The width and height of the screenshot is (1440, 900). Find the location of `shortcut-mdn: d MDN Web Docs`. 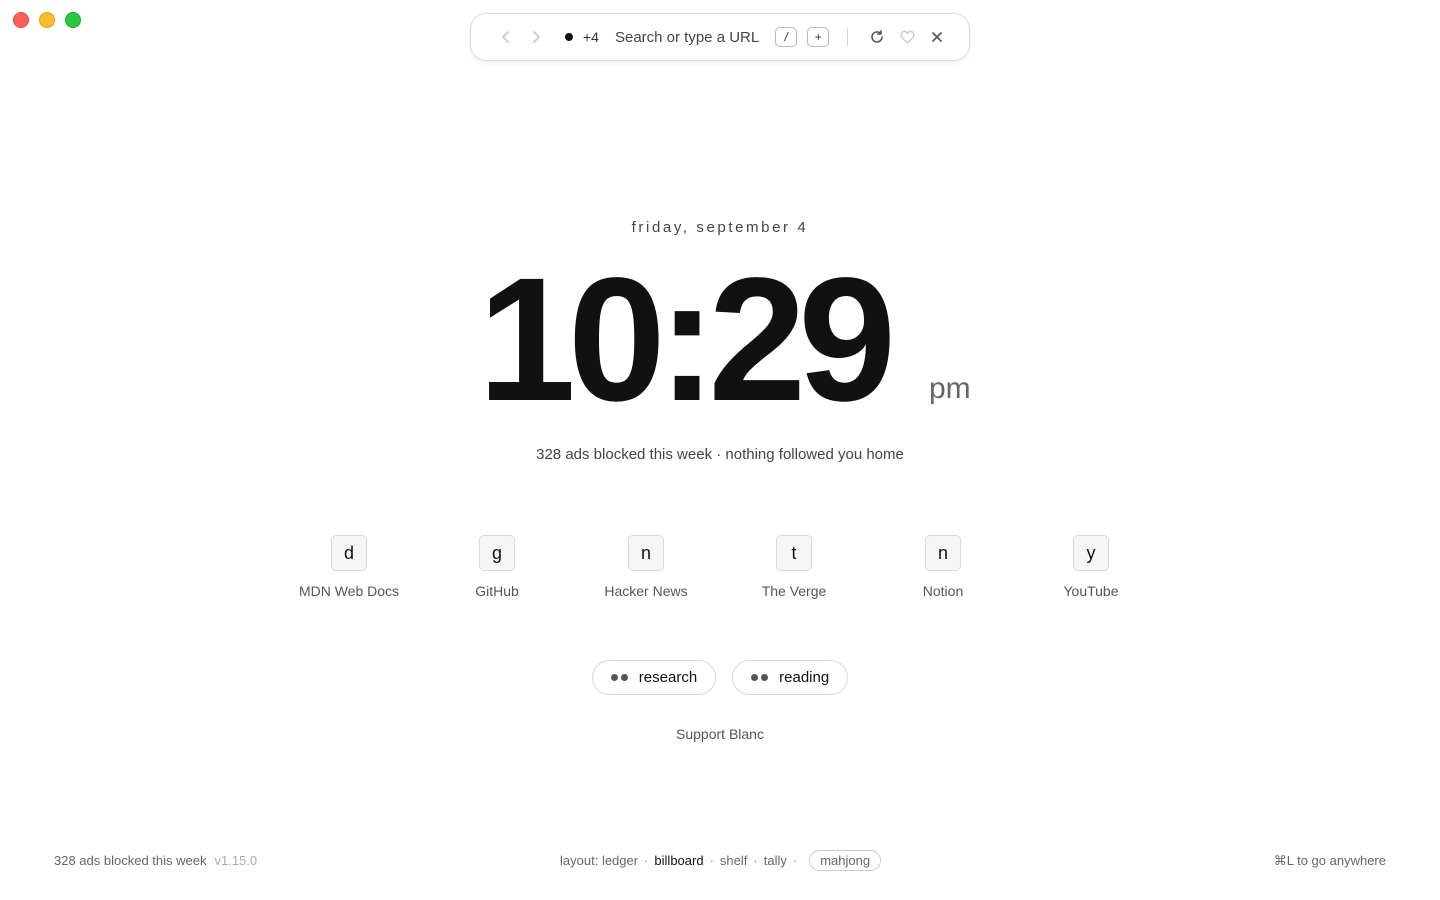

shortcut-mdn: d MDN Web Docs is located at coordinates (349, 567).